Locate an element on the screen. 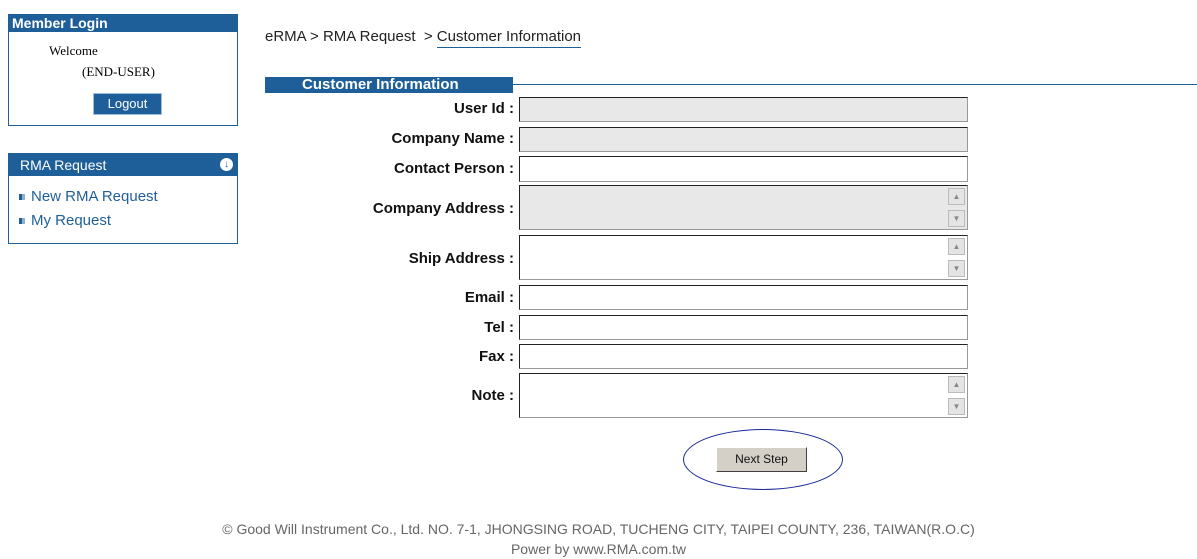 The height and width of the screenshot is (559, 1197). email-label: Email : is located at coordinates (489, 297).